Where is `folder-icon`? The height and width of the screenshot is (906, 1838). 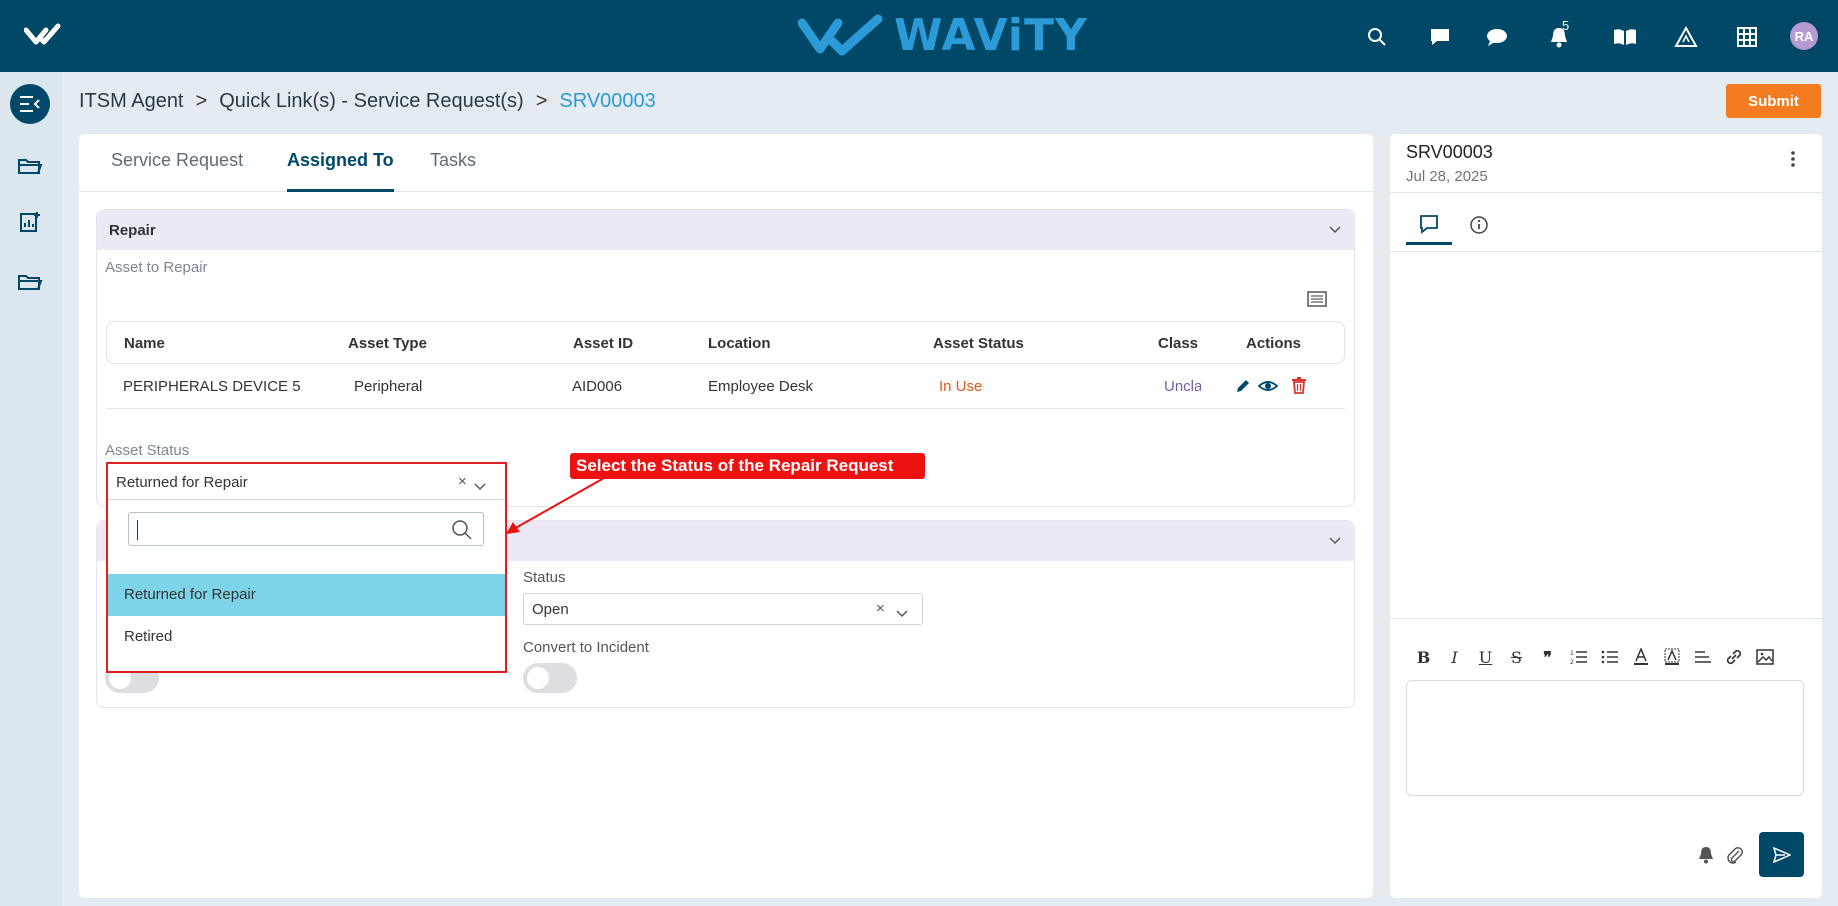
folder-icon is located at coordinates (30, 166).